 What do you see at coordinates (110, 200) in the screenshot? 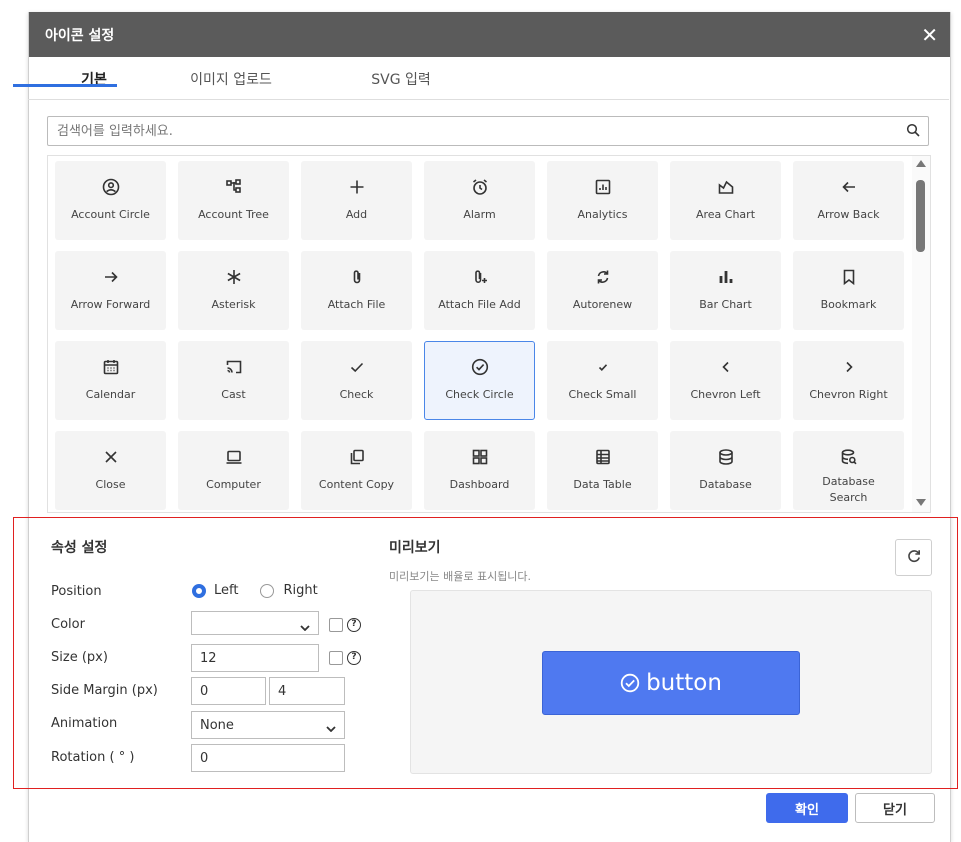
I see `icon-grid-item: Account Circle` at bounding box center [110, 200].